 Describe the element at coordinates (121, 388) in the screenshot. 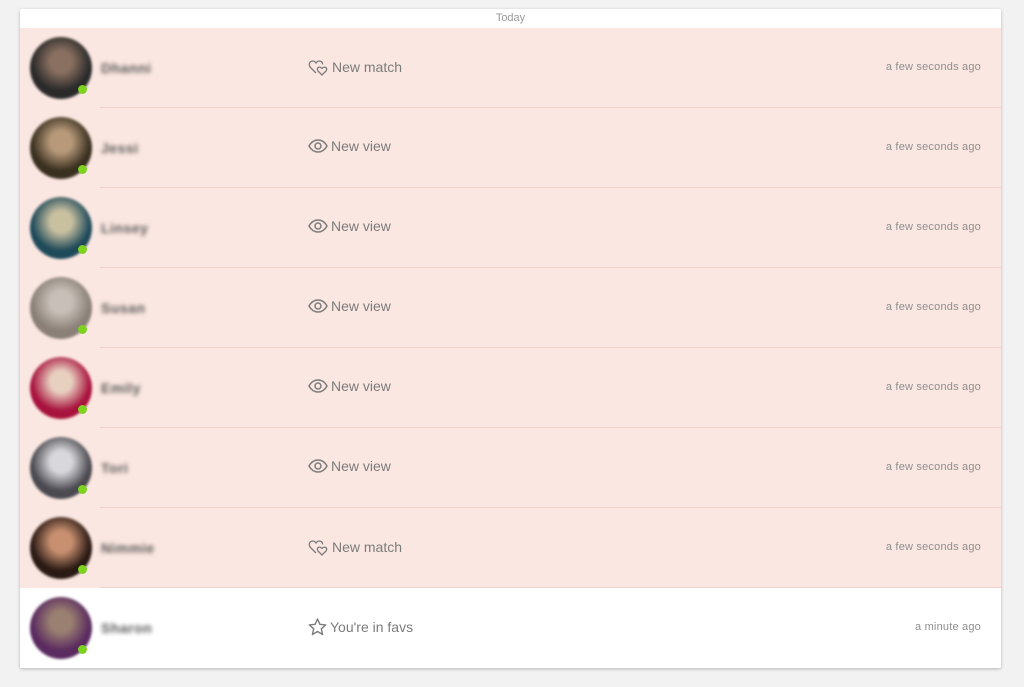

I see `user-name: Emily` at that location.